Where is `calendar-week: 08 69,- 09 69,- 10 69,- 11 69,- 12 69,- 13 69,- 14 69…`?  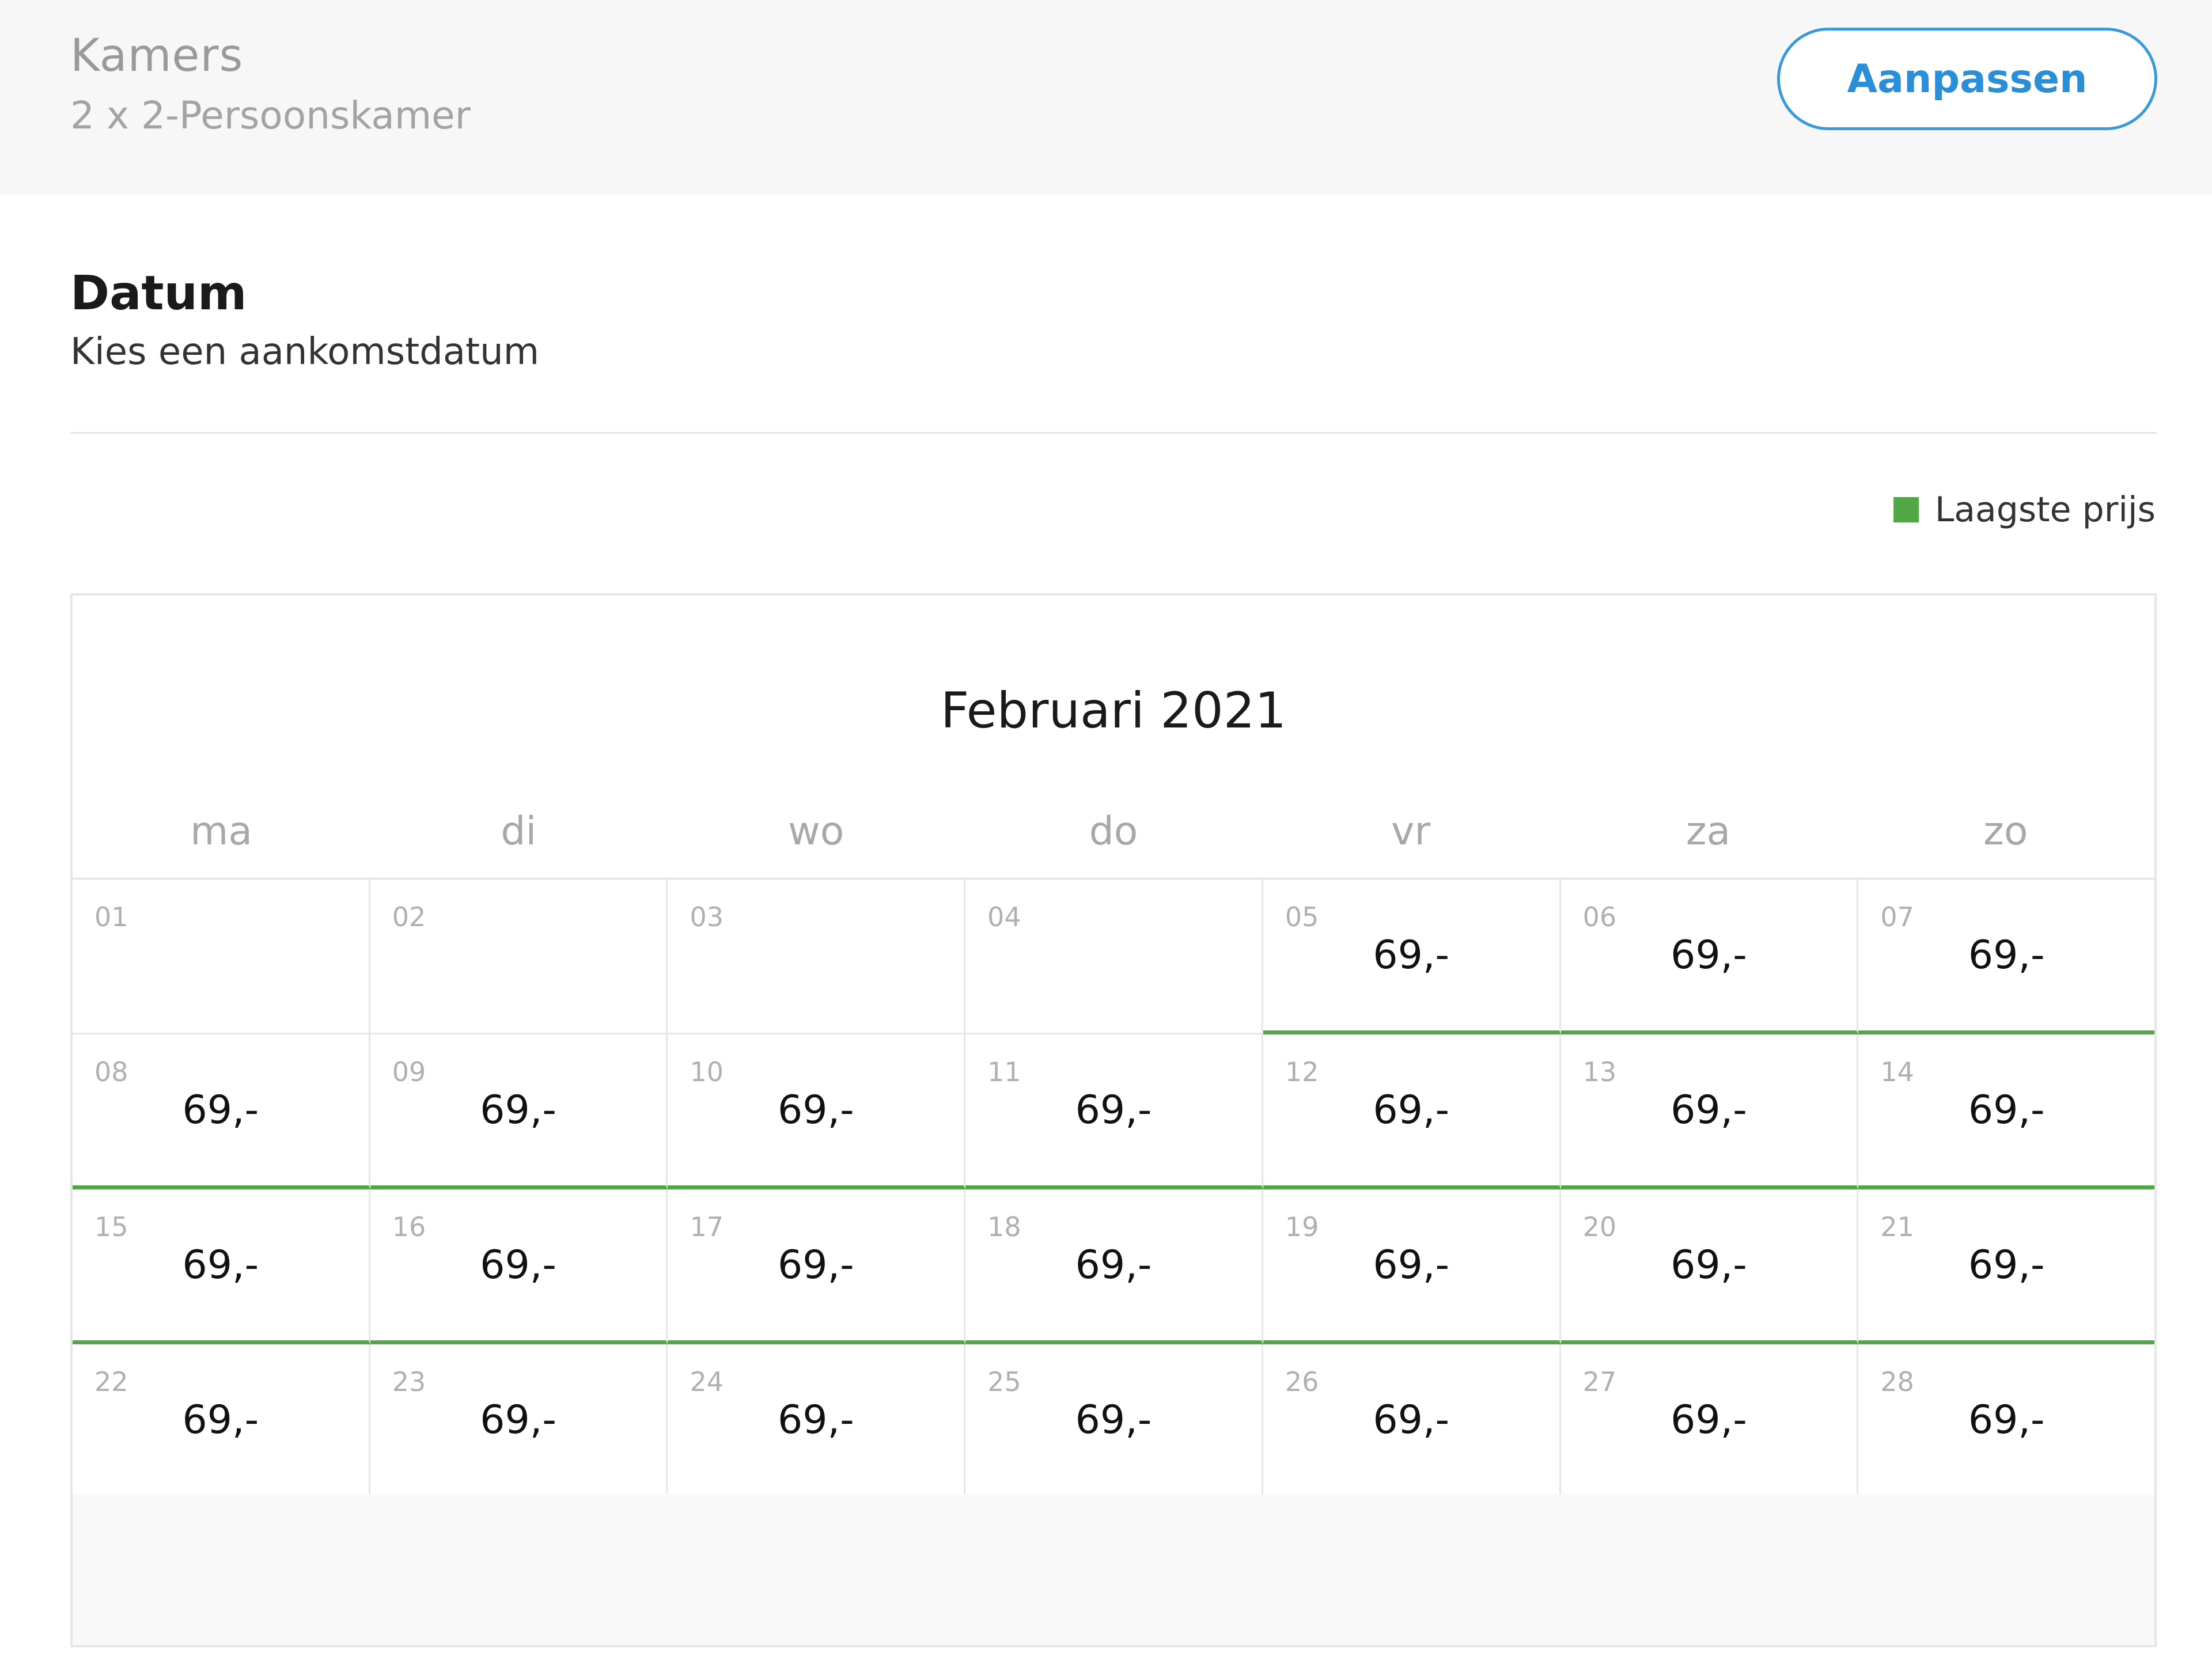 calendar-week: 08 69,- 09 69,- 10 69,- 11 69,- 12 69,- 13 69,- 14 69… is located at coordinates (1114, 1111).